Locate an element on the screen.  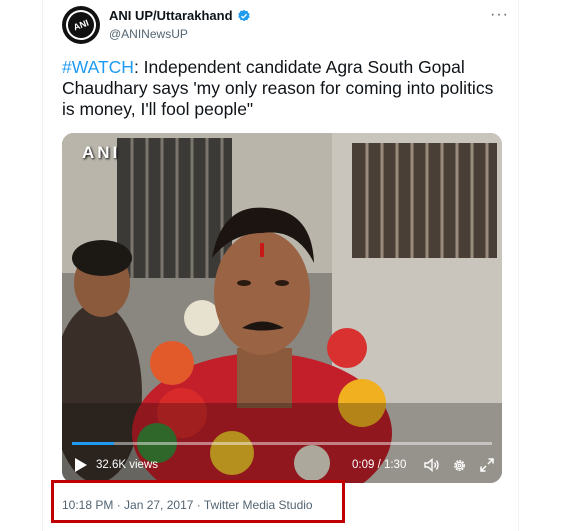
video-watermark: ANI is located at coordinates (101, 152).